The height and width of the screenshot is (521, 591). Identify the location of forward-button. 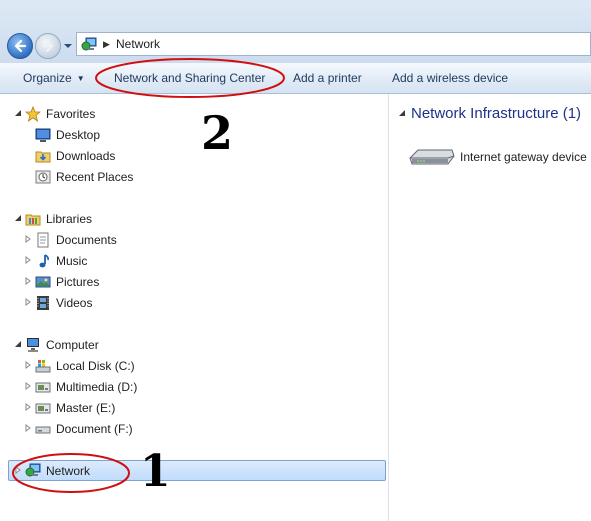
(48, 46).